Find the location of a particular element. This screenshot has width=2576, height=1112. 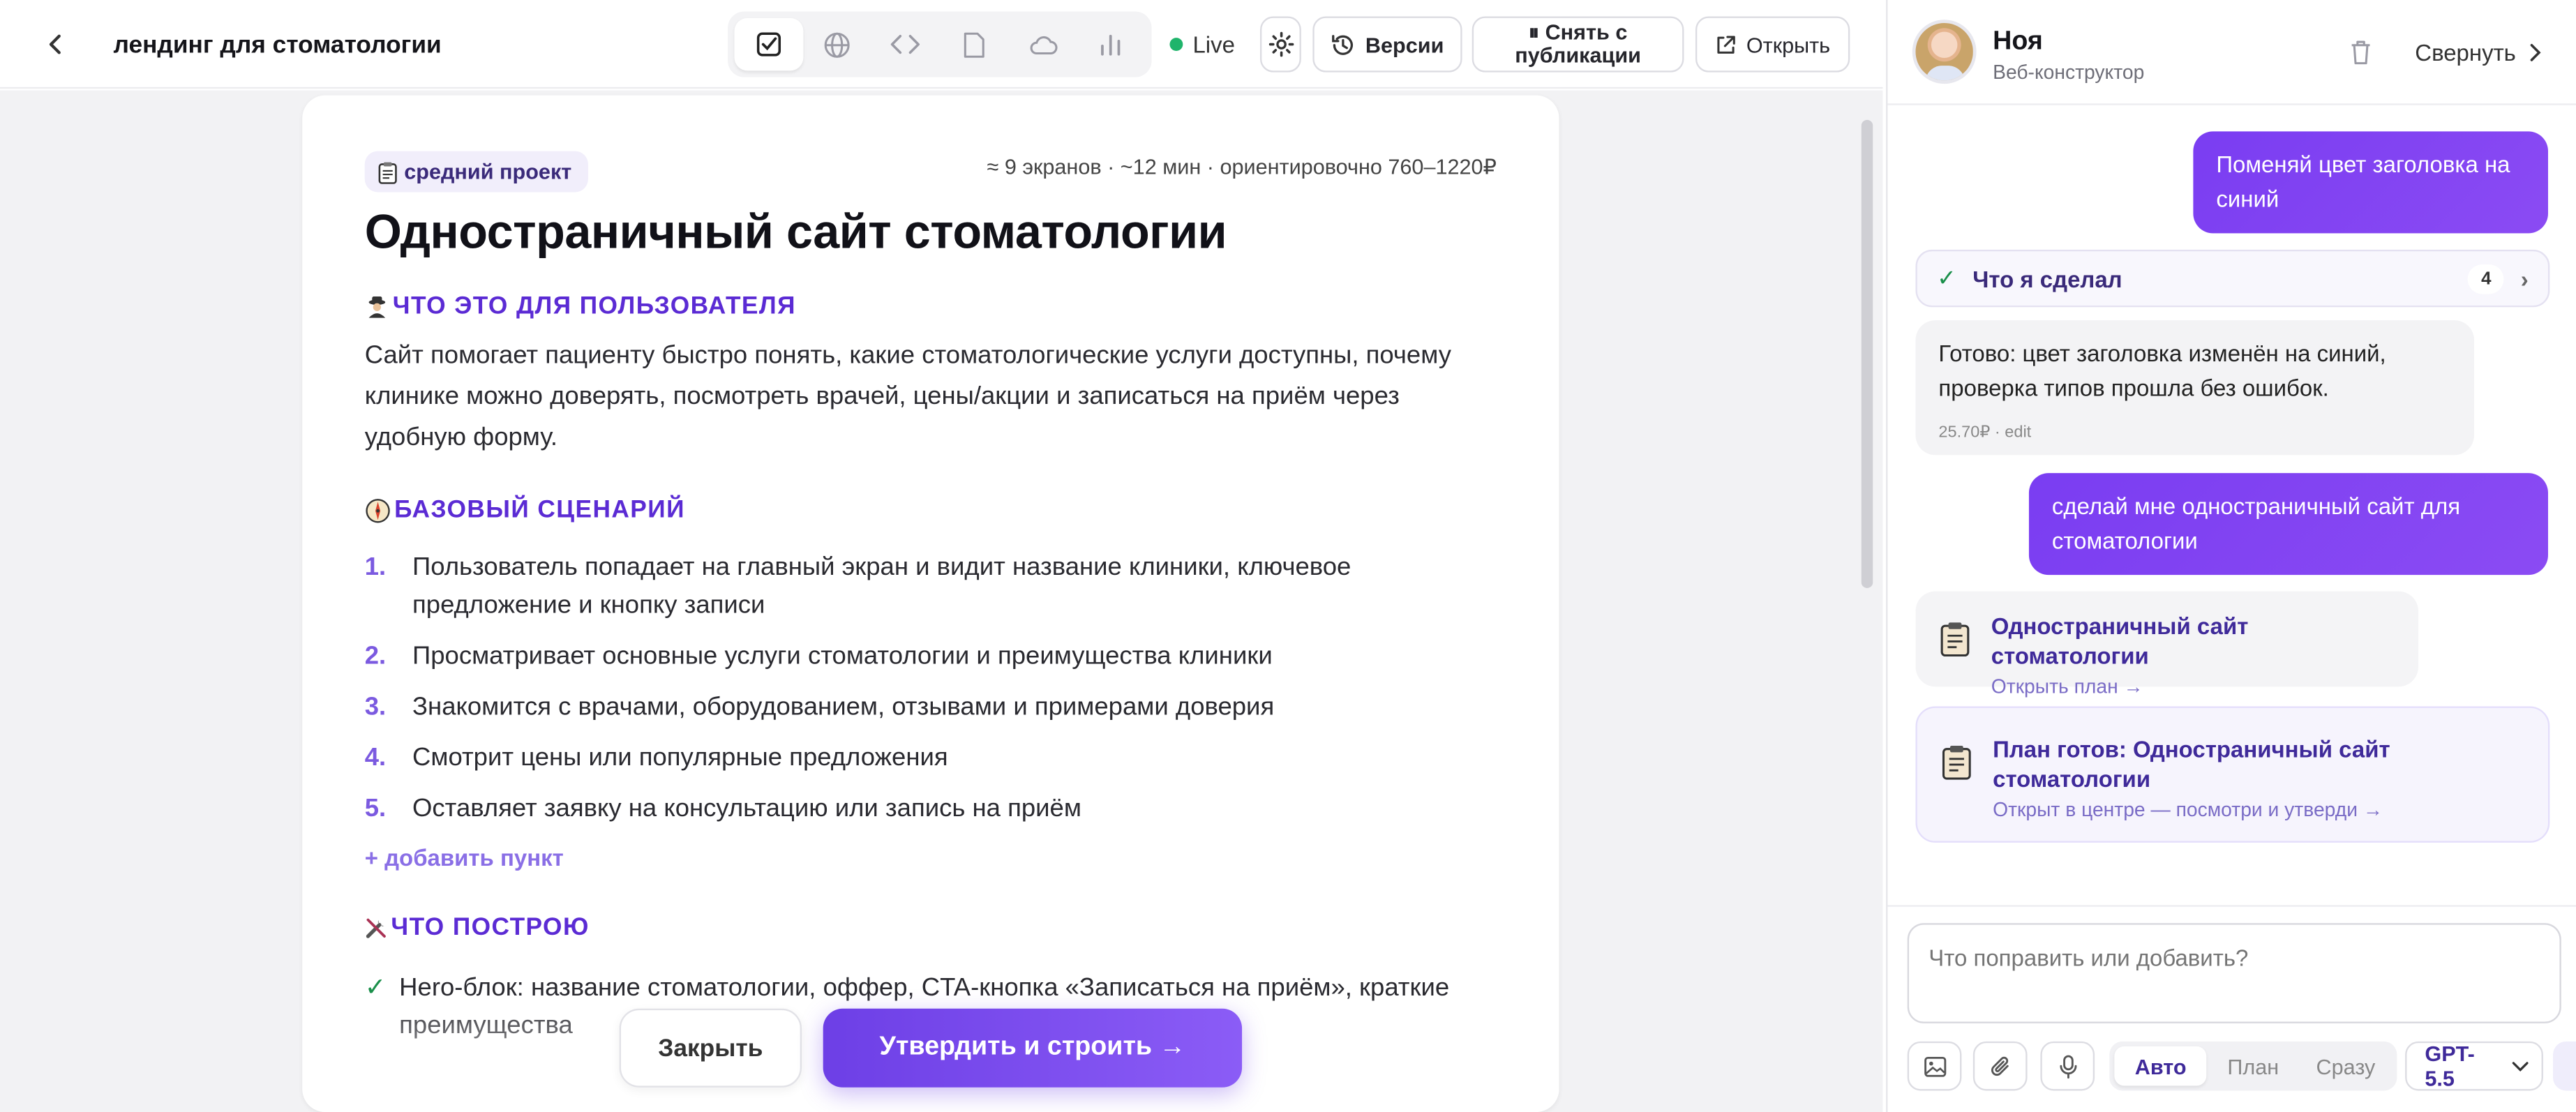

model-label: GPT-5.5 is located at coordinates (2450, 1066).